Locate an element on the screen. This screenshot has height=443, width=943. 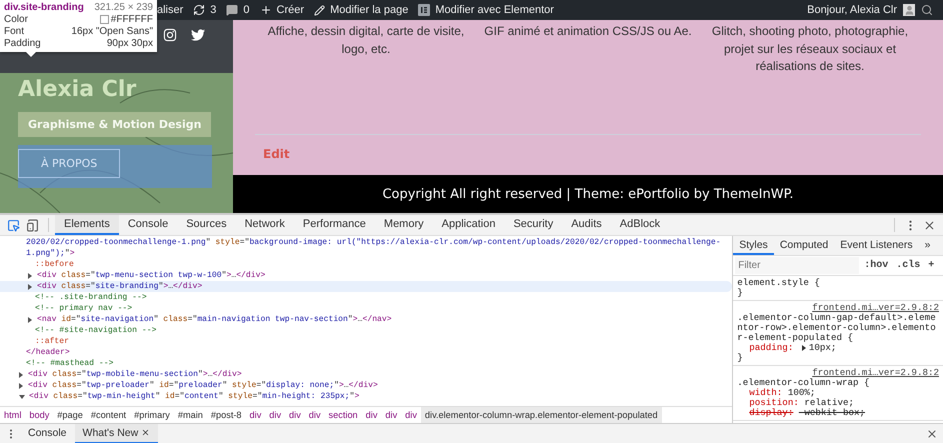
devtools-tab: Performance is located at coordinates (334, 225).